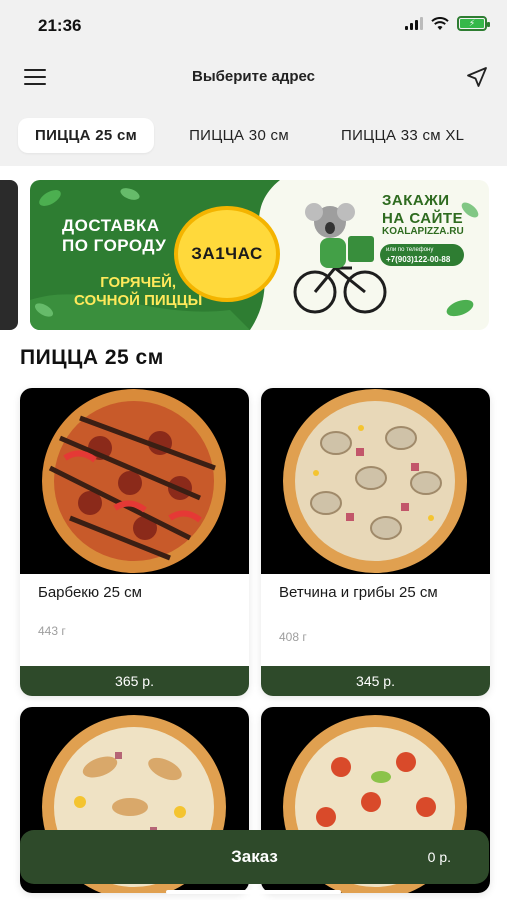 This screenshot has width=507, height=900. Describe the element at coordinates (439, 857) in the screenshot. I see `order-total: 0 р.` at that location.